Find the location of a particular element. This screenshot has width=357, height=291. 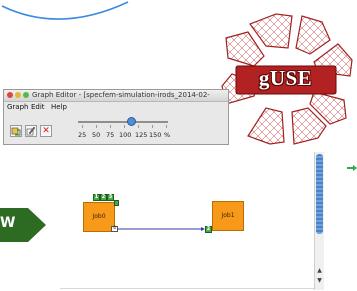

input-port: 1 is located at coordinates (96, 197).